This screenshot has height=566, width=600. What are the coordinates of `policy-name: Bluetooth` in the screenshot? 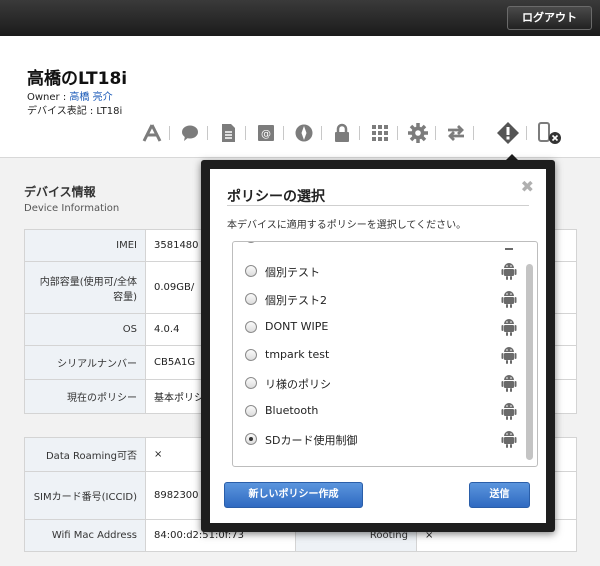 It's located at (292, 410).